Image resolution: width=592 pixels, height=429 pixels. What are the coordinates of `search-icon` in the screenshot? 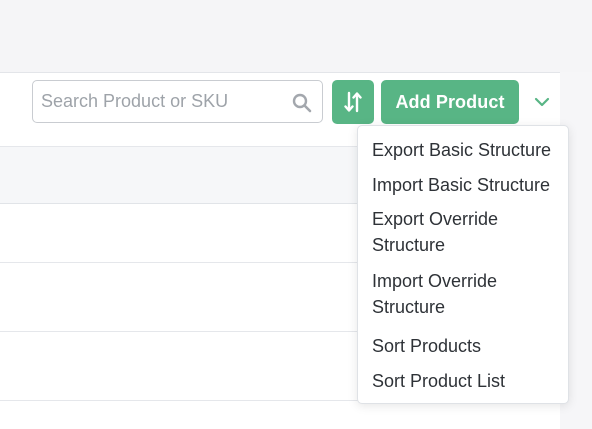 It's located at (302, 103).